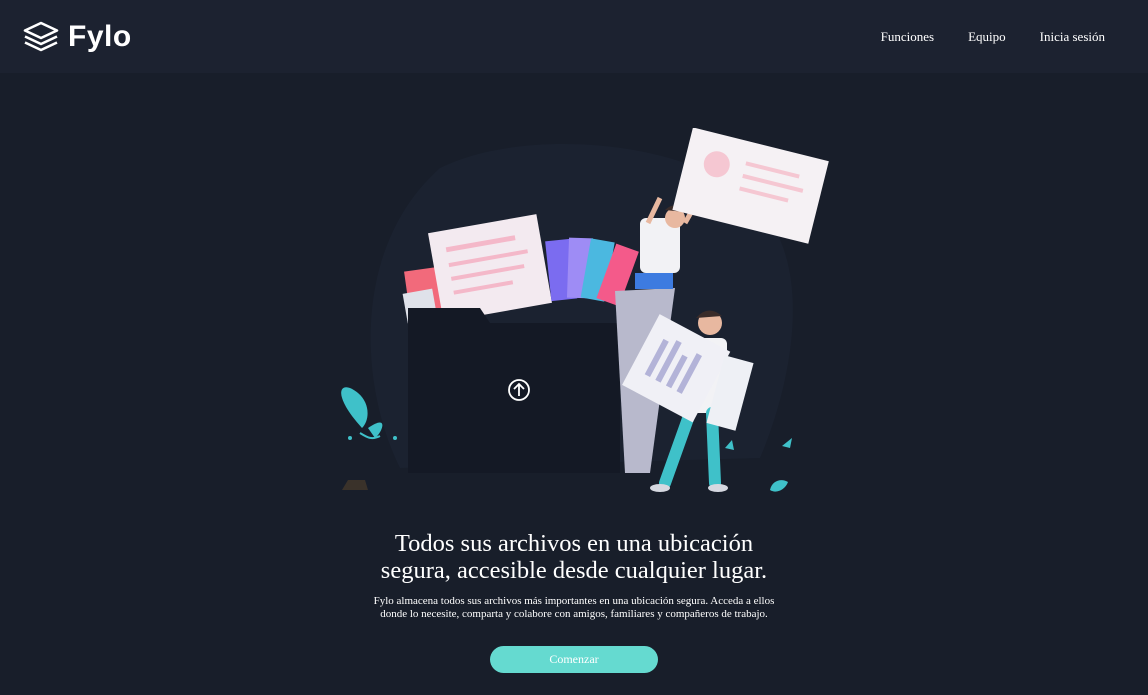 The height and width of the screenshot is (695, 1148). What do you see at coordinates (1072, 37) in the screenshot?
I see `nav-link-signin: Inicia sesión` at bounding box center [1072, 37].